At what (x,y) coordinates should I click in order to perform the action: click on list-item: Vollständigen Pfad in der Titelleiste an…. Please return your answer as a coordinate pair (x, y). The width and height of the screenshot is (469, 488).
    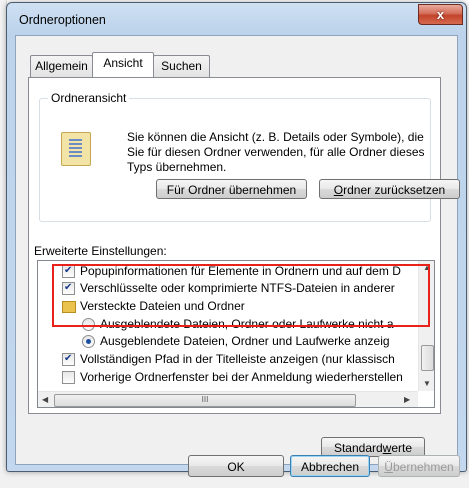
    Looking at the image, I should click on (228, 359).